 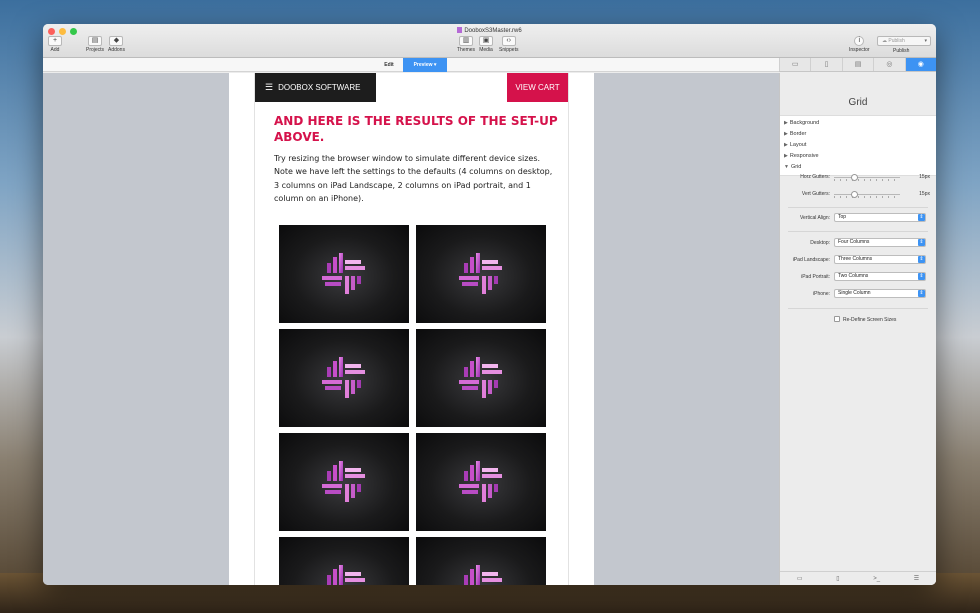 I want to click on media-label: Media, so click(x=486, y=50).